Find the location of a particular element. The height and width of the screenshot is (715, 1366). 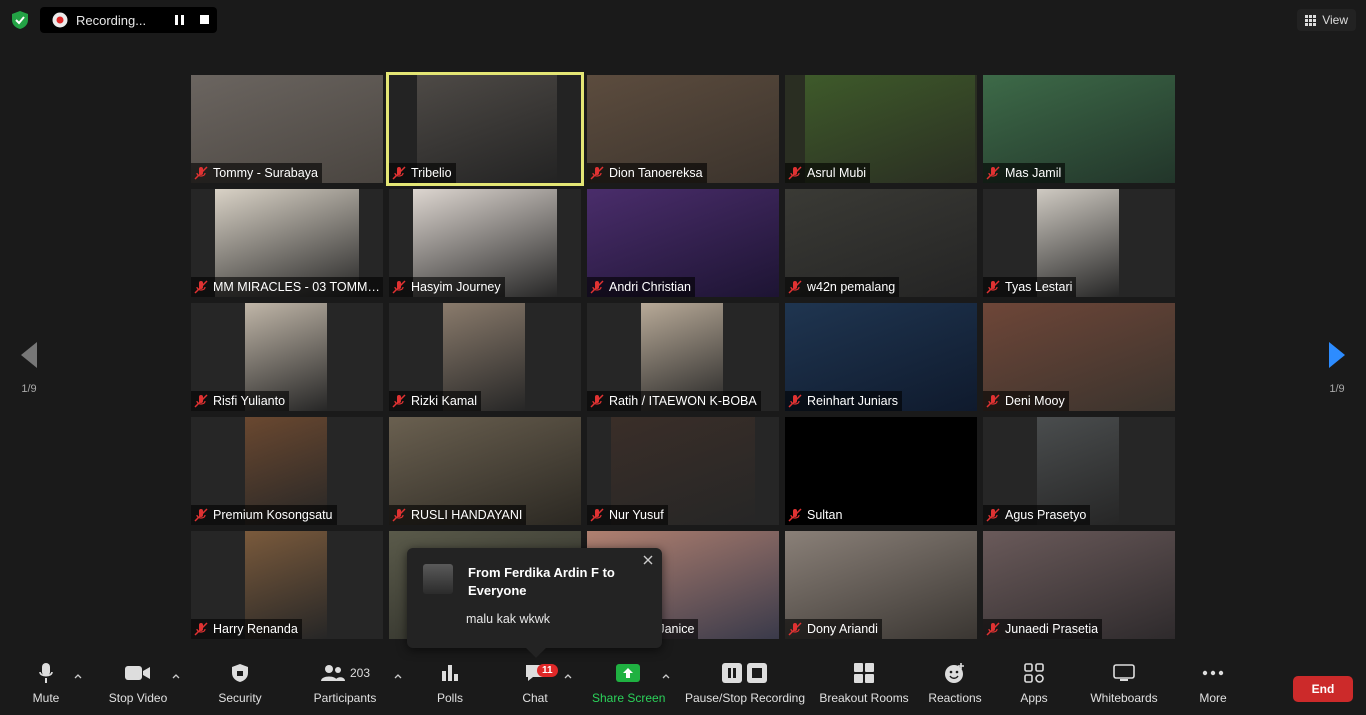

security-shield-icon is located at coordinates (20, 20).